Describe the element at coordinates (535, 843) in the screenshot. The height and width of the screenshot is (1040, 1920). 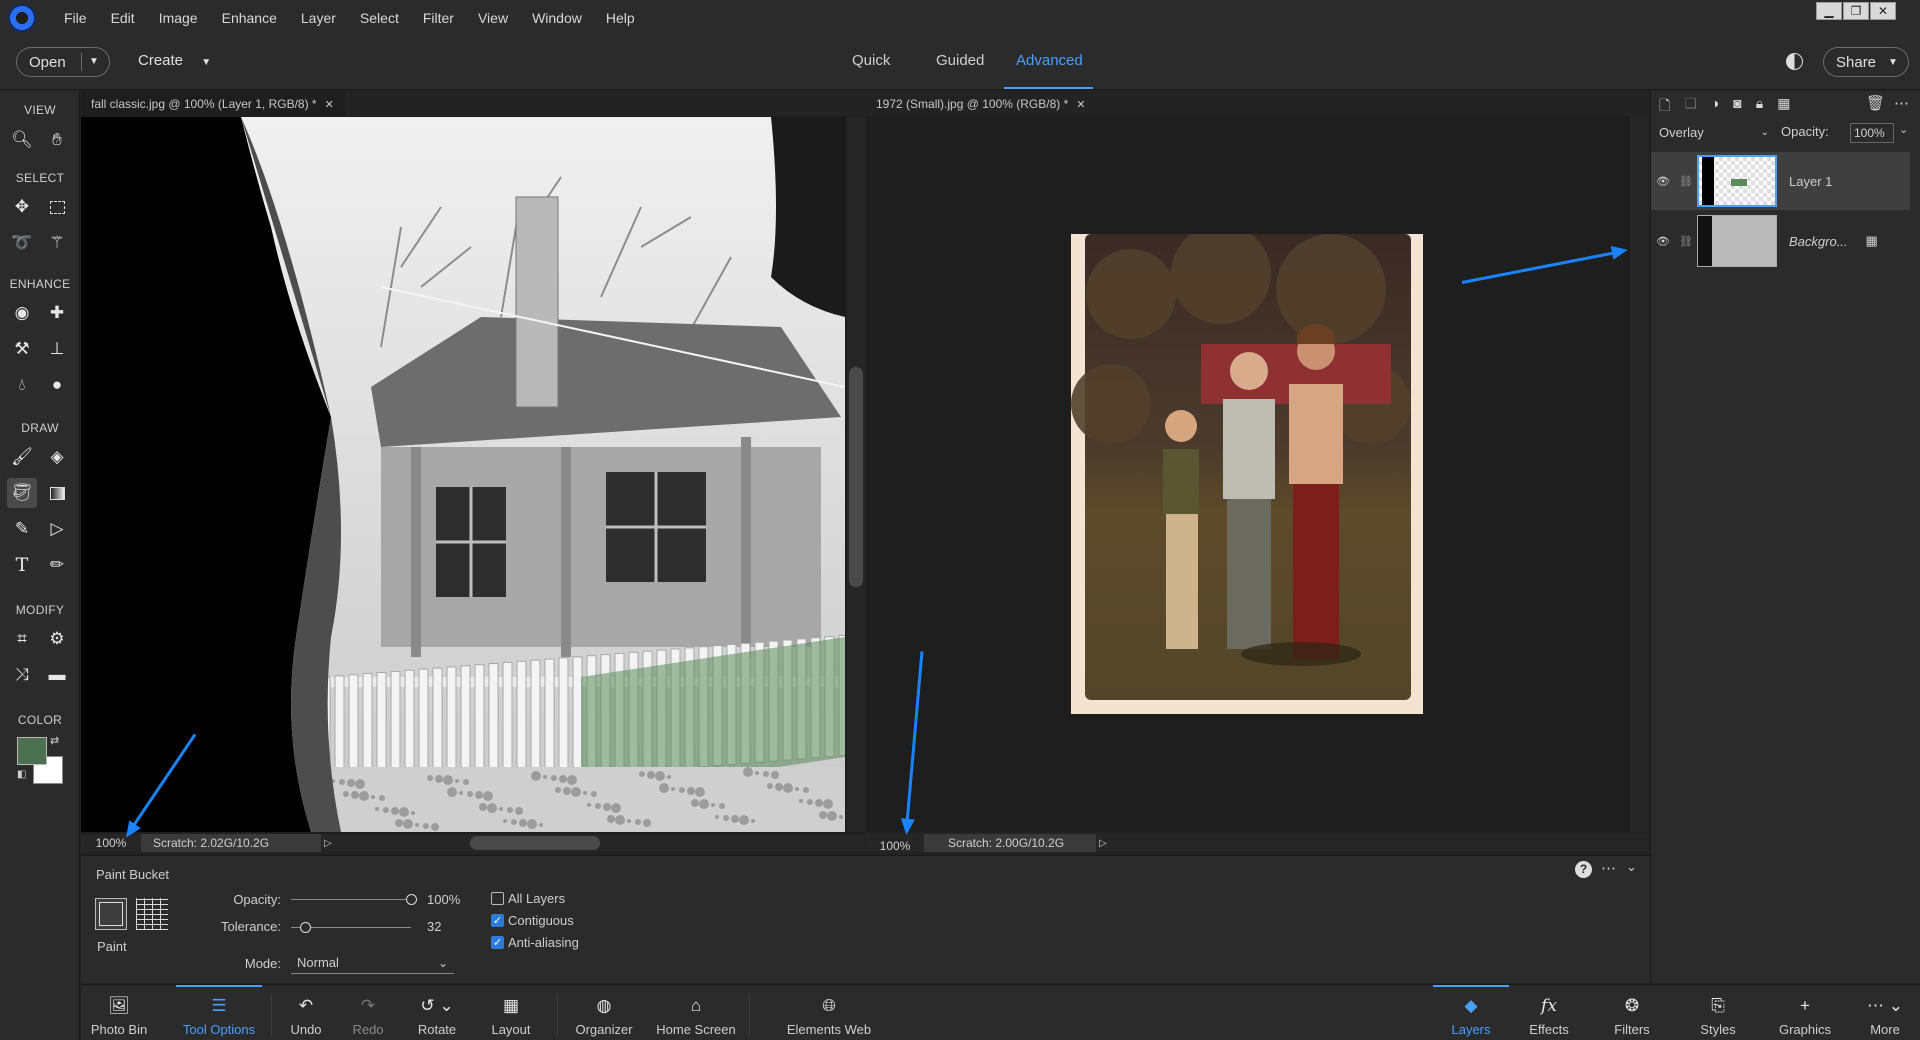
I see `horizontal-scrollbar-thumb` at that location.